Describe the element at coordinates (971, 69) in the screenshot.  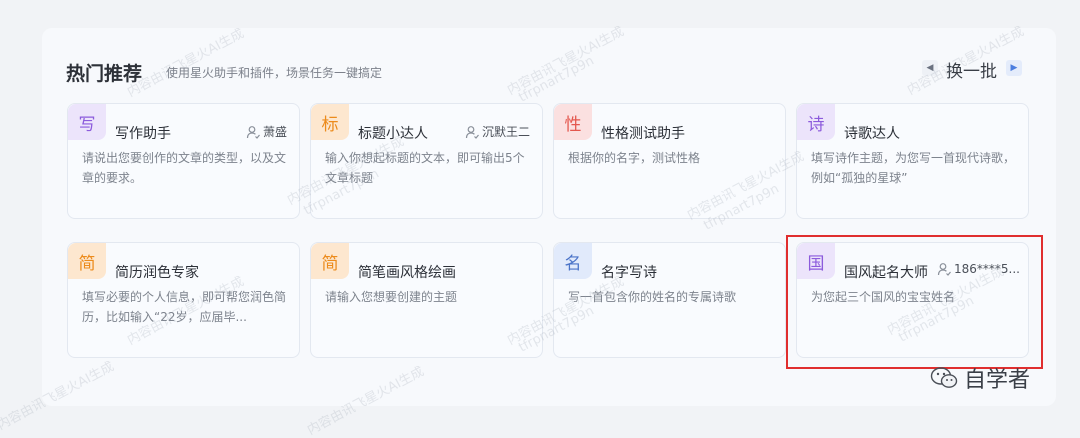
I see `refresh-batch-button: 换一批` at that location.